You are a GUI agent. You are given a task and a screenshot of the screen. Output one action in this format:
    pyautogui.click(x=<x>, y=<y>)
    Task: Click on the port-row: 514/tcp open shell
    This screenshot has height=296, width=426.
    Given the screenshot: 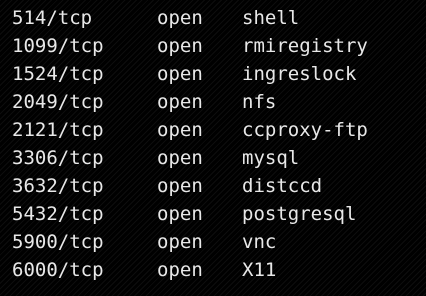 What is the action you would take?
    pyautogui.click(x=213, y=18)
    